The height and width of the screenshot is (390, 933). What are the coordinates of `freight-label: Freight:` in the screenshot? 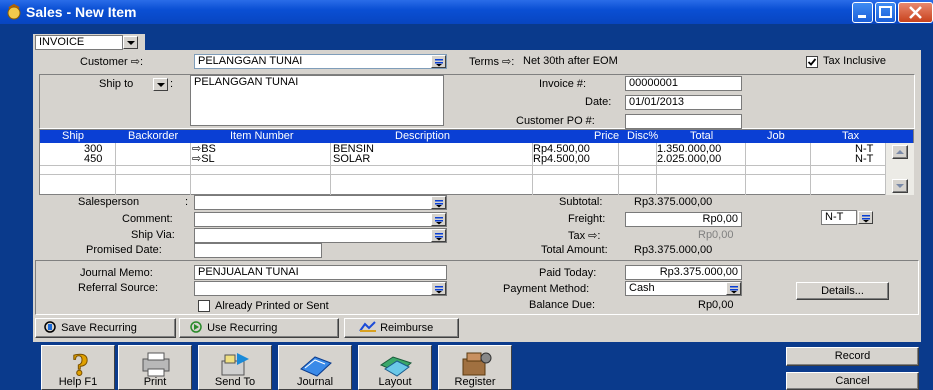 It's located at (587, 219).